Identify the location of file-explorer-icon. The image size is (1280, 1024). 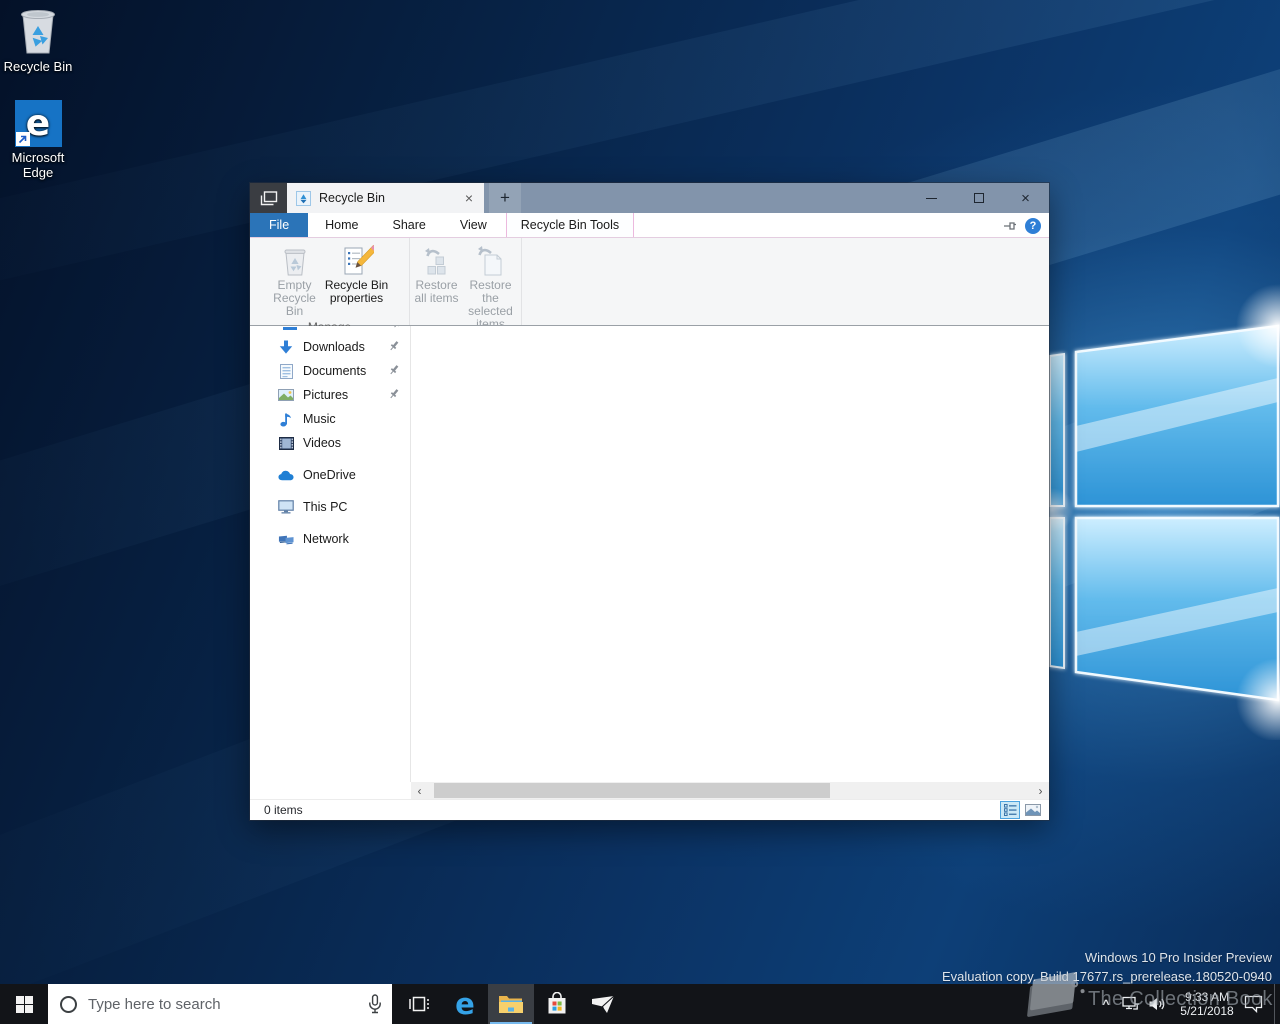
(511, 1004).